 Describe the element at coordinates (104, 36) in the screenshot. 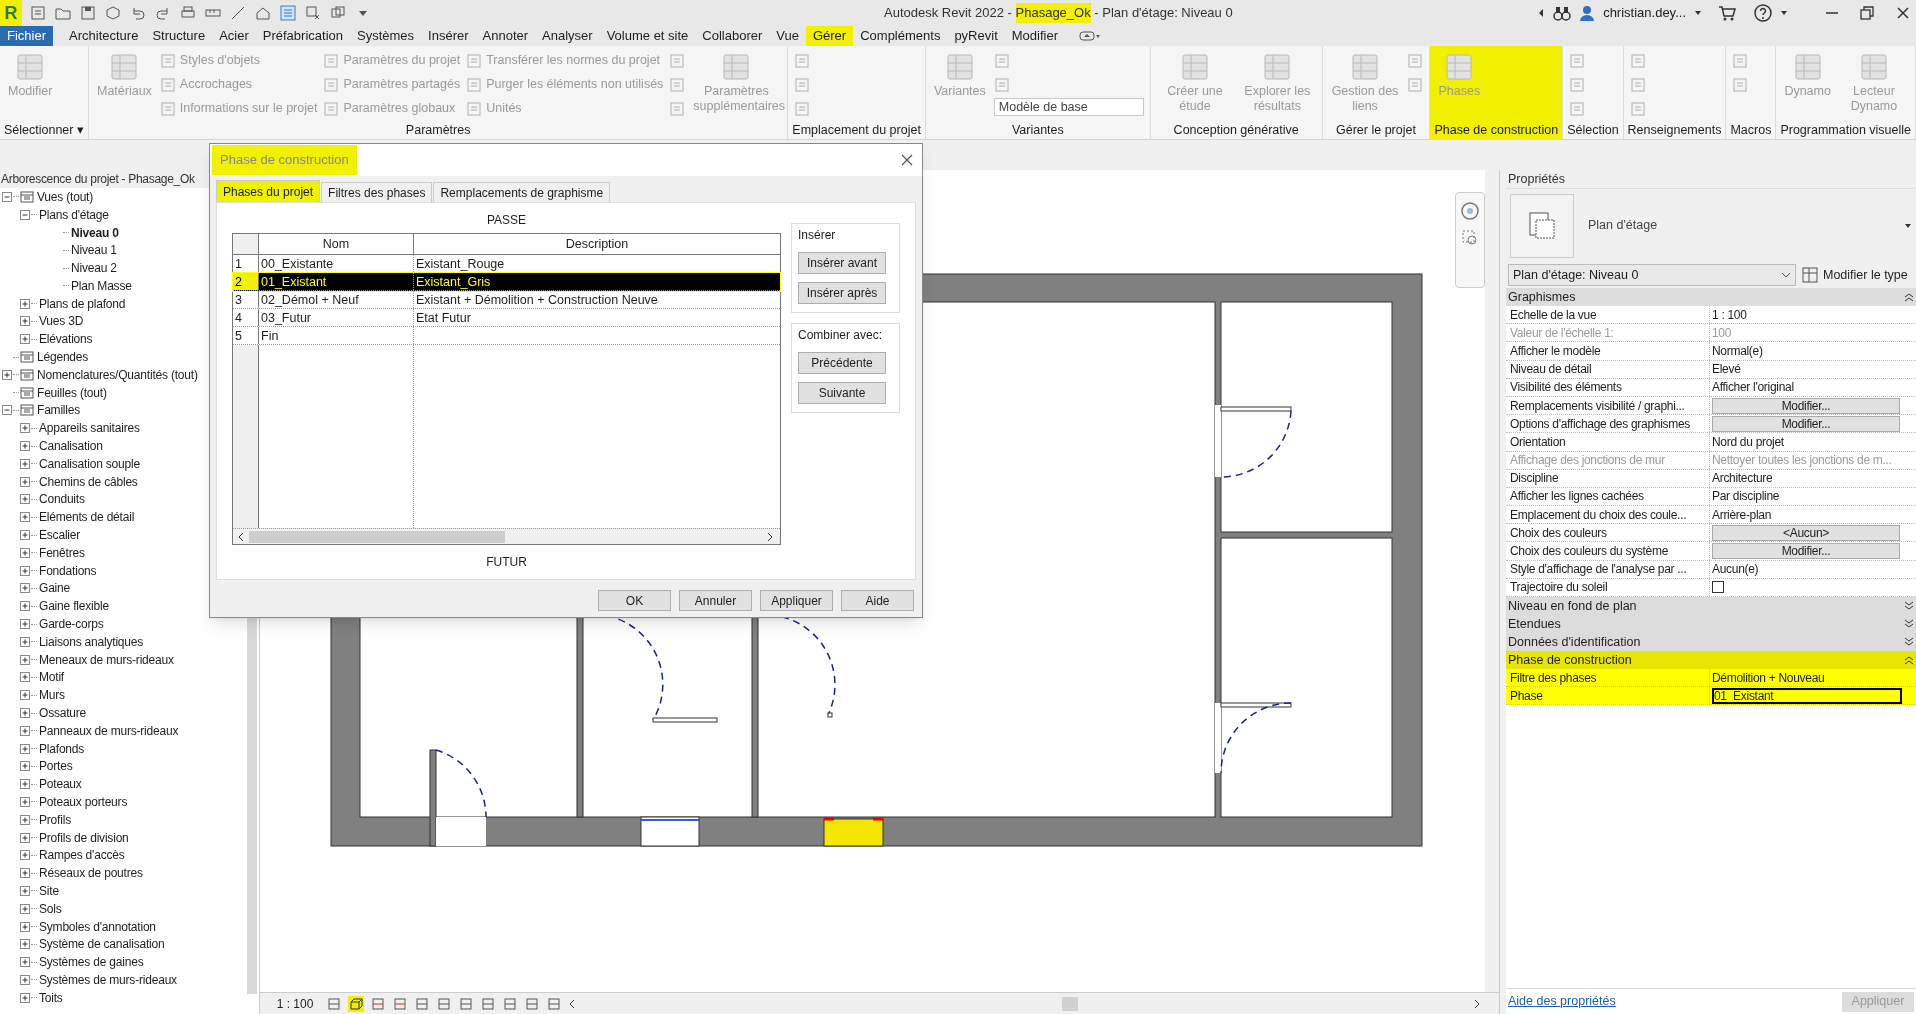

I see `ribbon-tab: Architecture` at that location.